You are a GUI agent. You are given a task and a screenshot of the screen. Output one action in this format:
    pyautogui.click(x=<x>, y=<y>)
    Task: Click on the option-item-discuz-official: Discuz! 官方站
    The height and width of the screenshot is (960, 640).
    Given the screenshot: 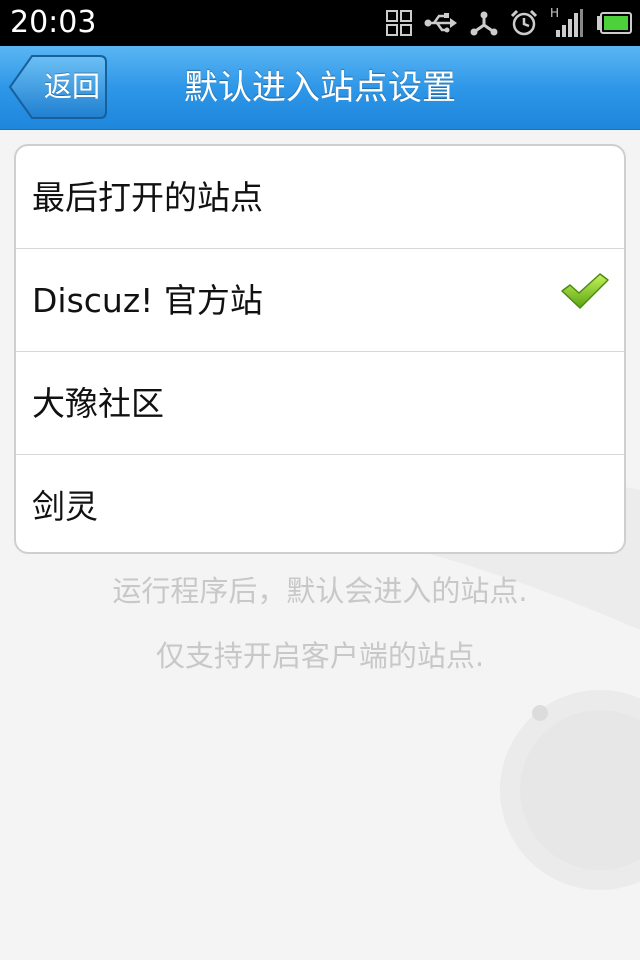 What is the action you would take?
    pyautogui.click(x=320, y=300)
    